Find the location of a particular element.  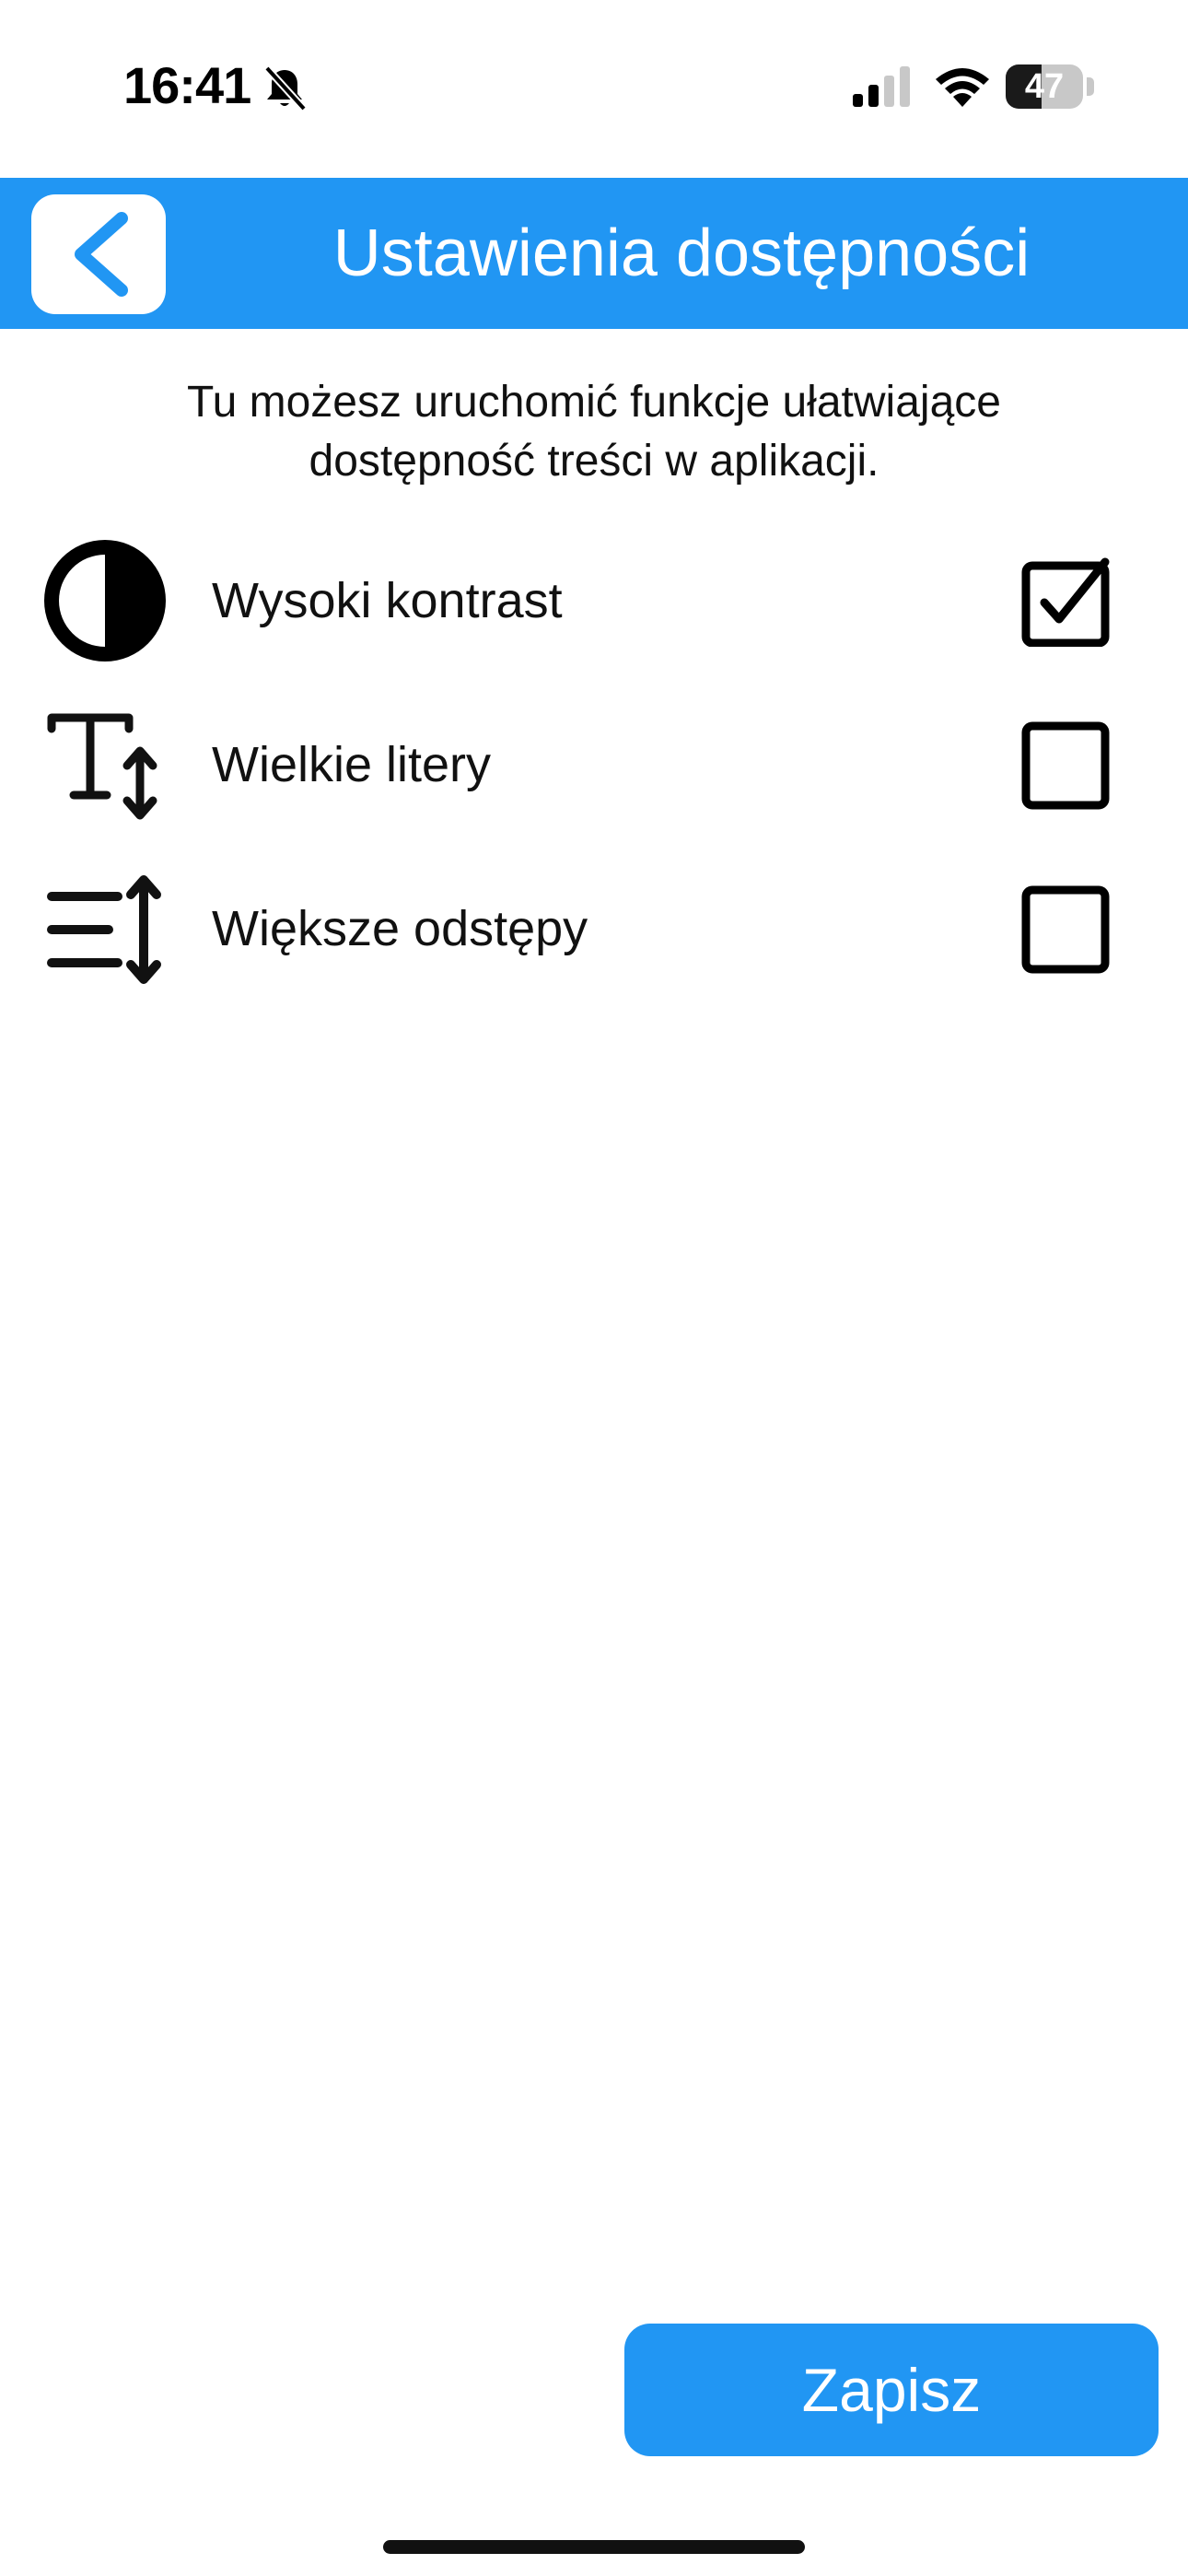

status-bar: 16:41 47 is located at coordinates (594, 87).